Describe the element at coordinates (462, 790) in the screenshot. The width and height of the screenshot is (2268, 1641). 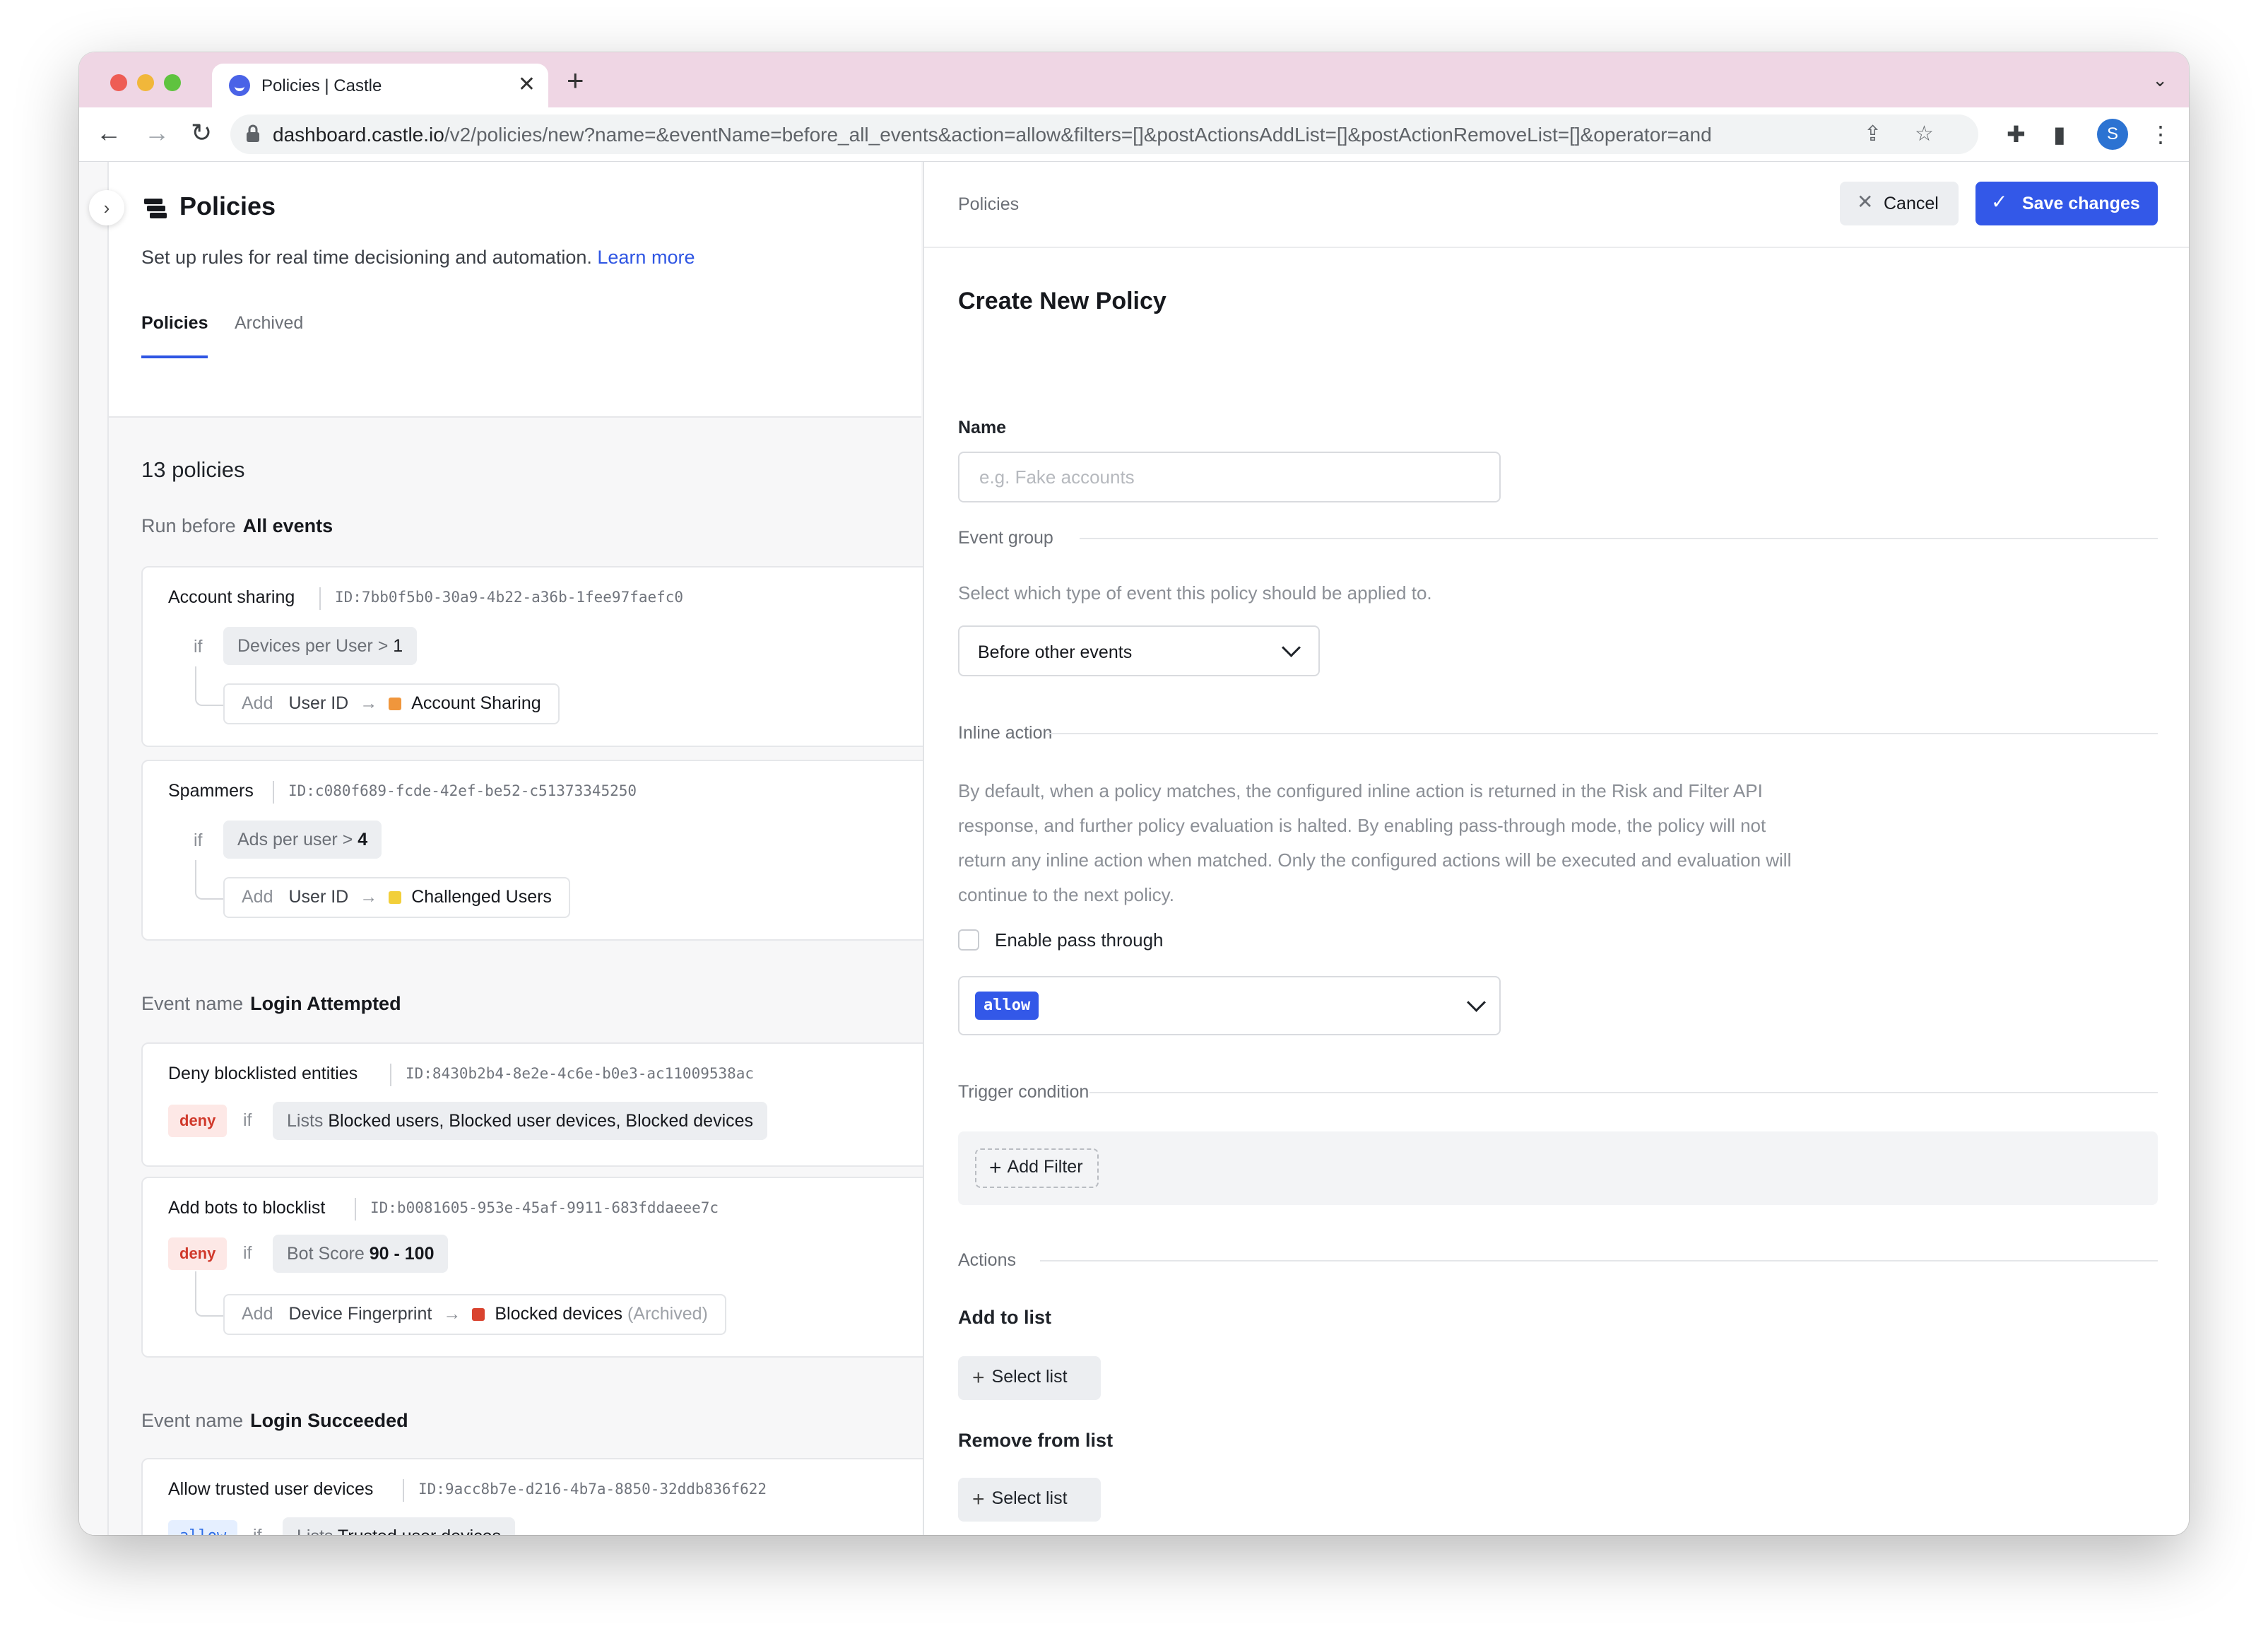
I see `policy-id: ID:c080f689-fcde-42ef-be52-c51373345250` at that location.